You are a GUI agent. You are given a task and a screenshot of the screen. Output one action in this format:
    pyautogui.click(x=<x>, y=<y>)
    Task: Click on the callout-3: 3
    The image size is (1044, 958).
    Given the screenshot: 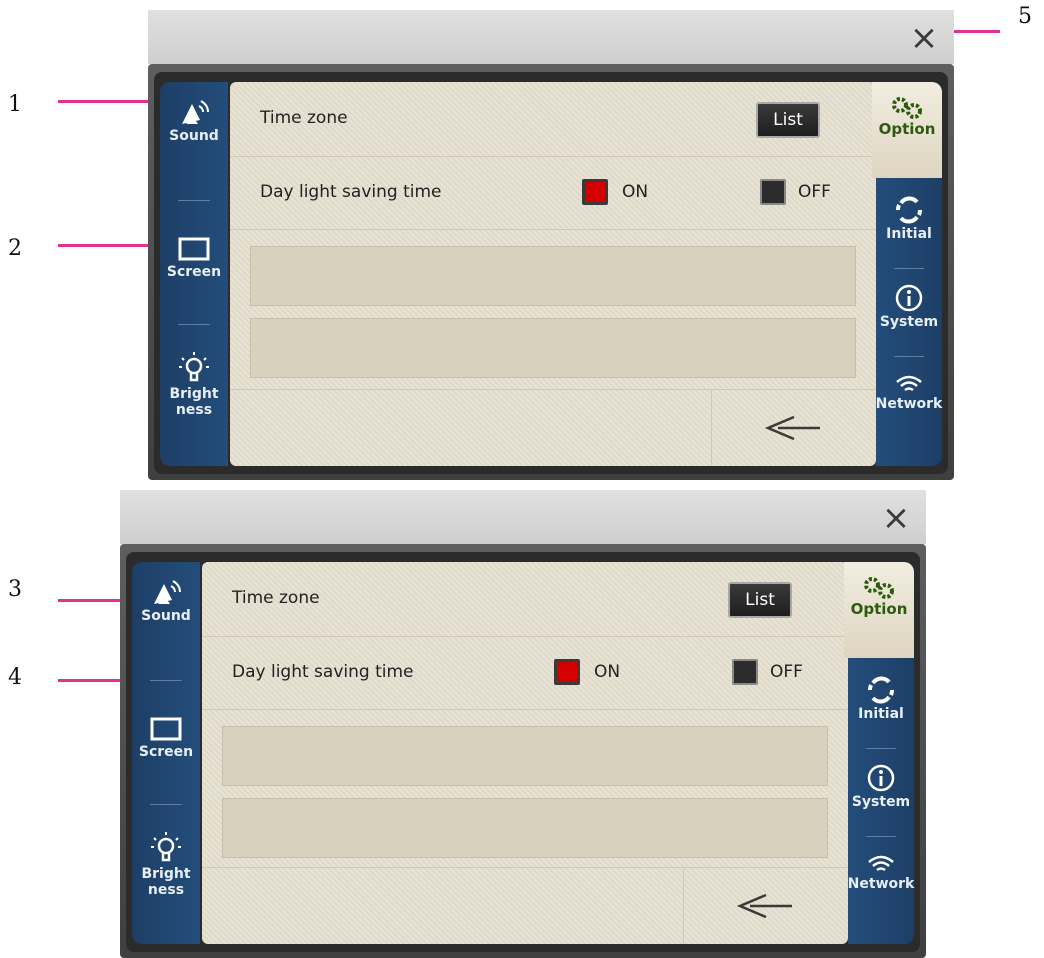 What is the action you would take?
    pyautogui.click(x=15, y=589)
    